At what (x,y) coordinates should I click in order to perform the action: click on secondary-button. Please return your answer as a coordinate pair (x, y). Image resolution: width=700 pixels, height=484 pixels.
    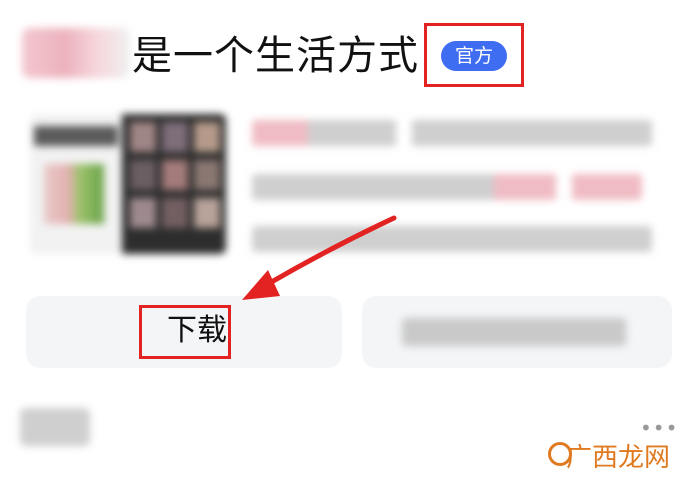
    Looking at the image, I should click on (517, 332).